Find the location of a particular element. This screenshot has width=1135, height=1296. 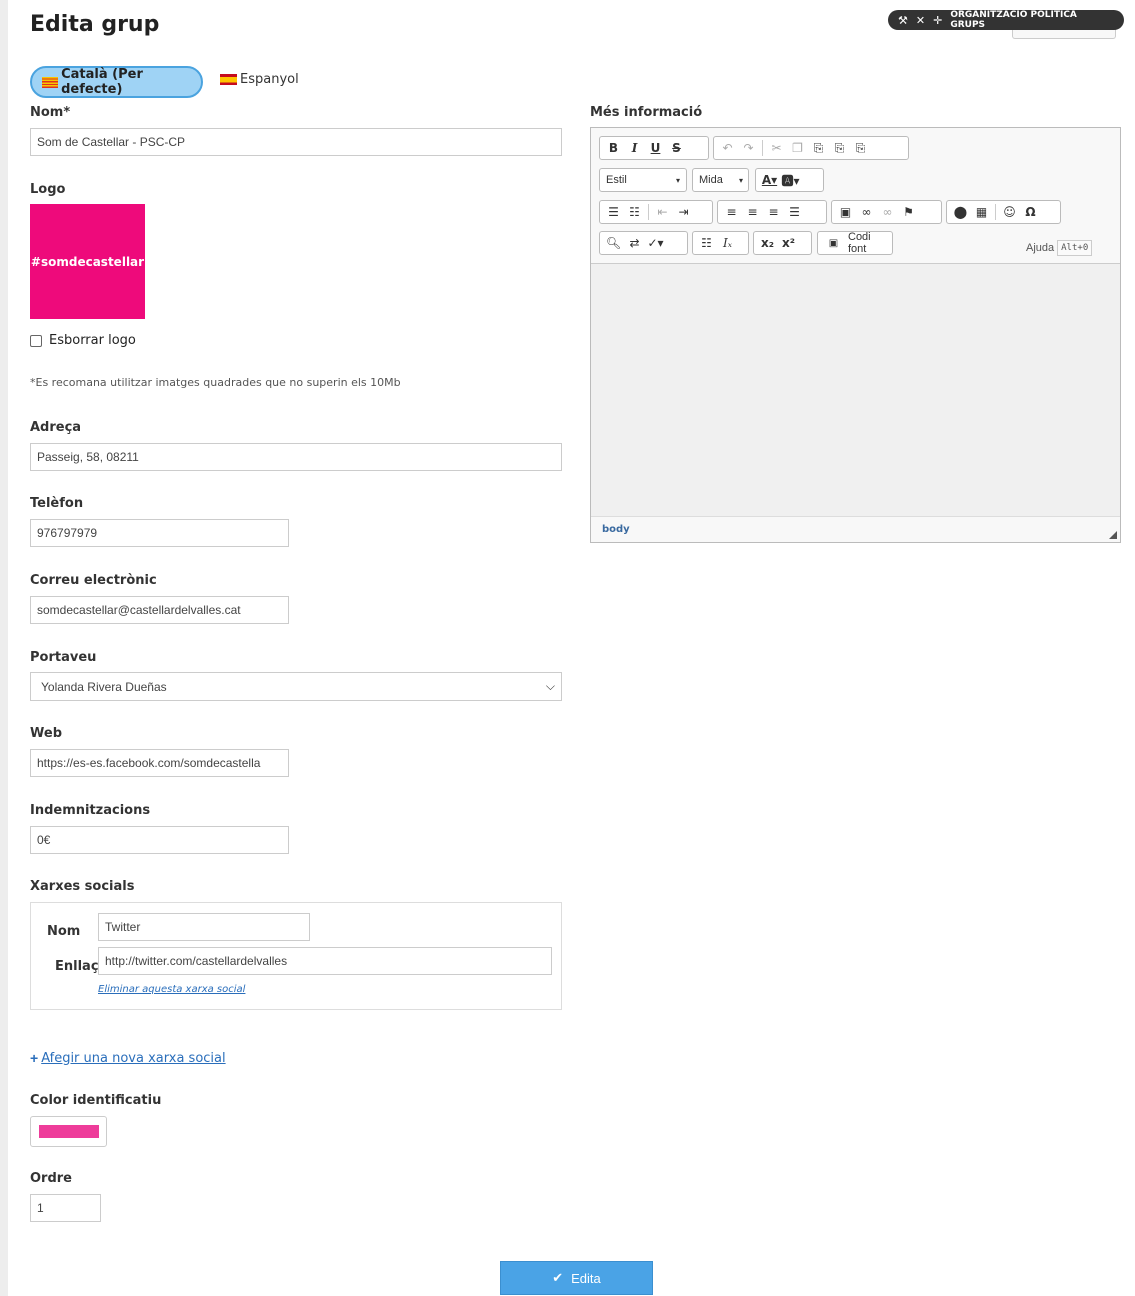

web-label: Web is located at coordinates (46, 733).